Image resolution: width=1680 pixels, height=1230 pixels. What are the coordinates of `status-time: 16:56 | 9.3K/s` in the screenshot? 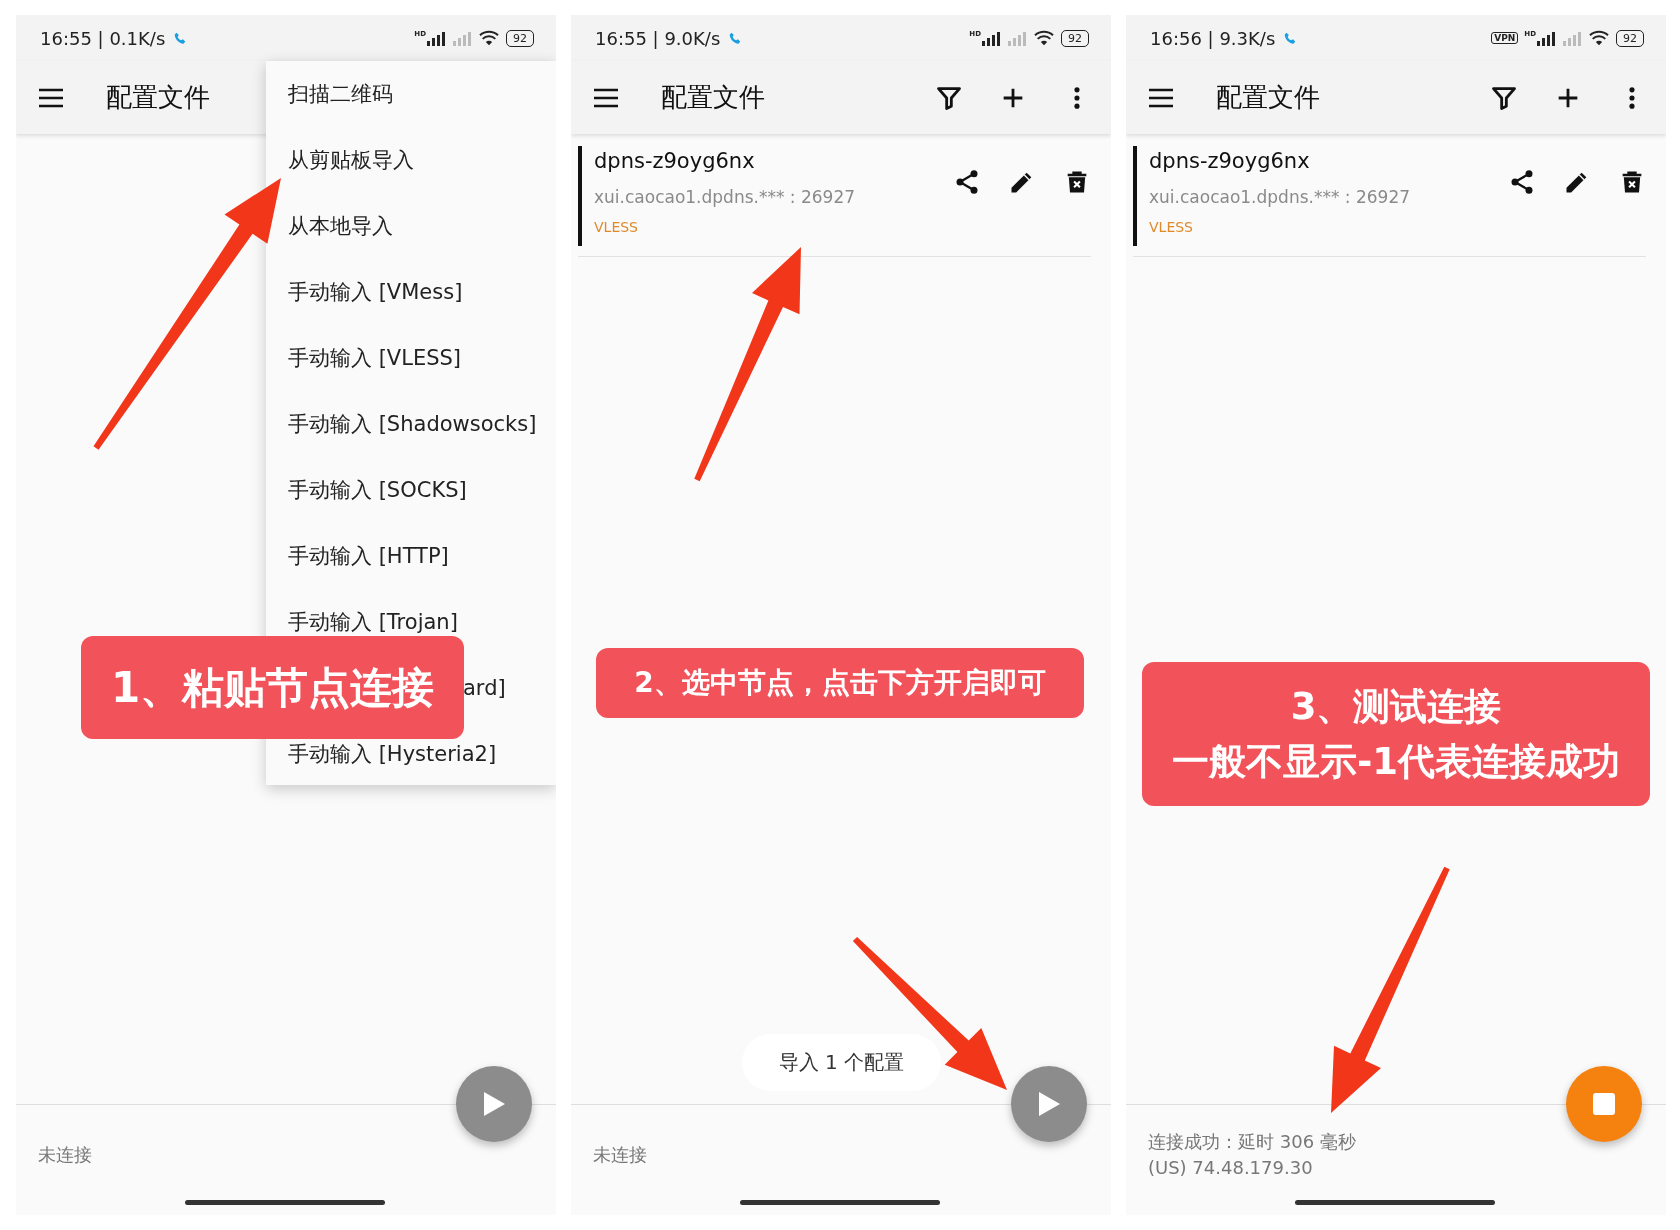 It's located at (1213, 38).